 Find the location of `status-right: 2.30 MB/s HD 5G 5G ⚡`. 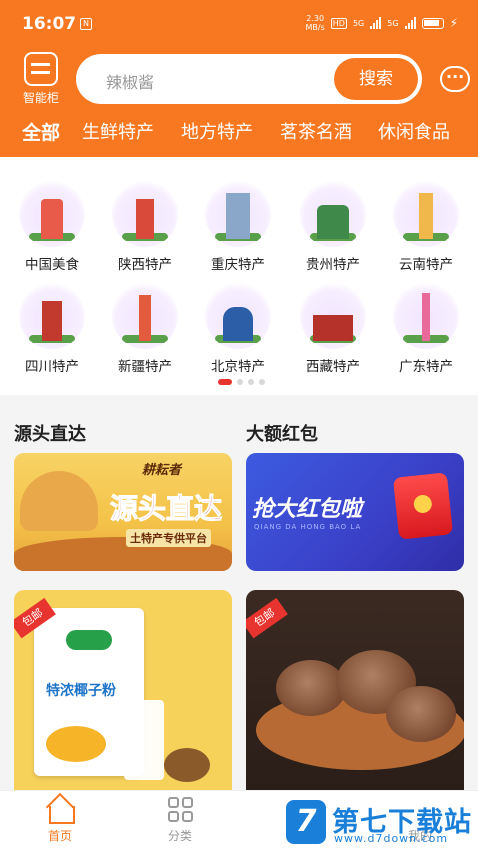

status-right: 2.30 MB/s HD 5G 5G ⚡ is located at coordinates (382, 23).